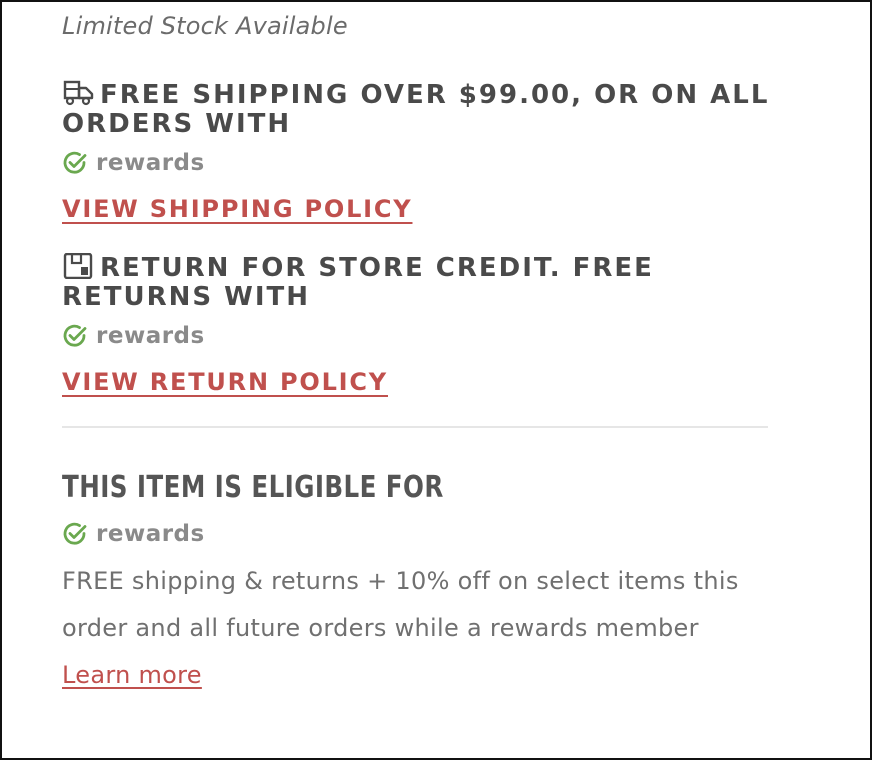  What do you see at coordinates (132, 675) in the screenshot?
I see `learn-more-link: Learn more` at bounding box center [132, 675].